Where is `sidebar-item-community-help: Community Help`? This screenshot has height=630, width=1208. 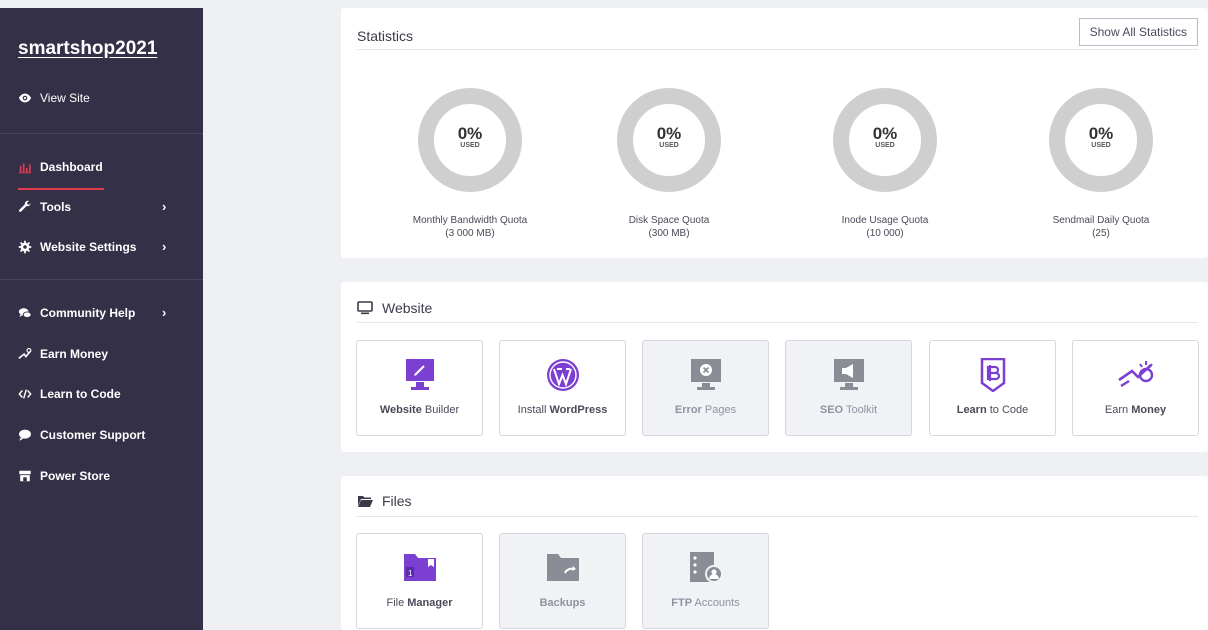
sidebar-item-community-help: Community Help is located at coordinates (76, 313).